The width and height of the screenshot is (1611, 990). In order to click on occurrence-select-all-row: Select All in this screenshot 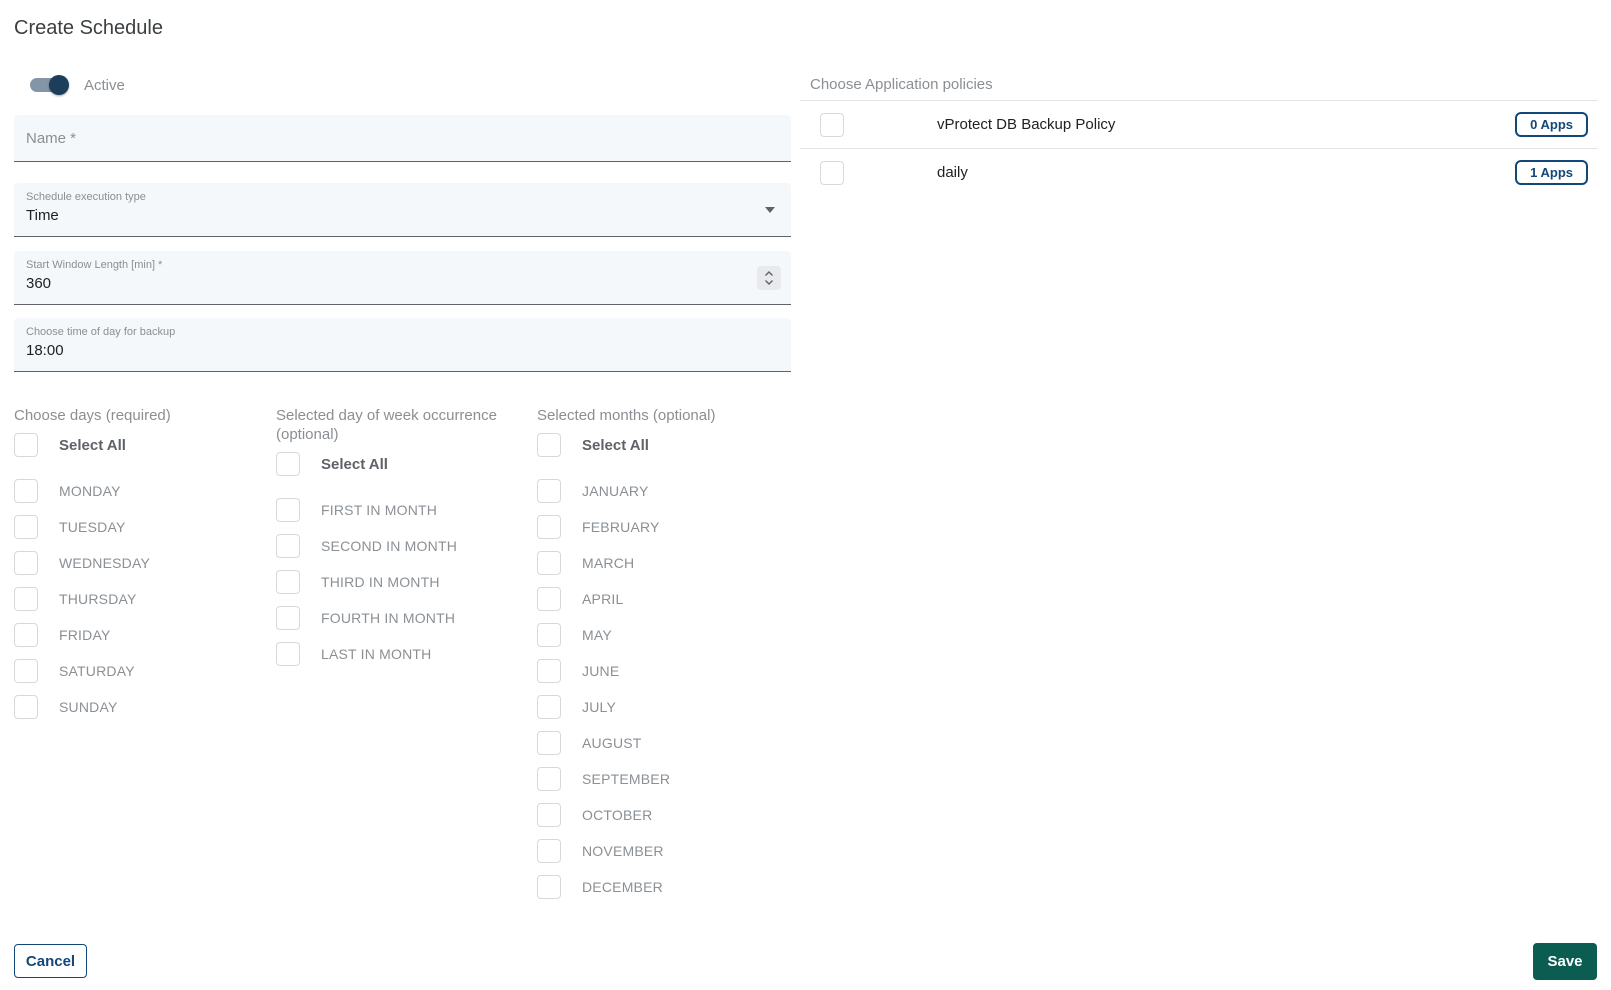, I will do `click(388, 464)`.